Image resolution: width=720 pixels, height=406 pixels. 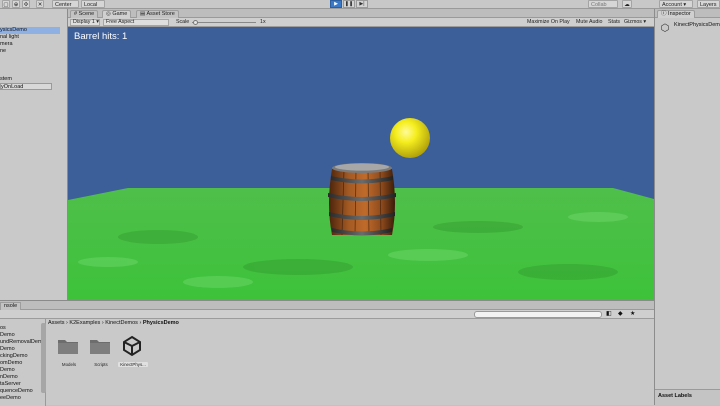 What do you see at coordinates (6, 44) in the screenshot?
I see `hierarchy-item-label: mera` at bounding box center [6, 44].